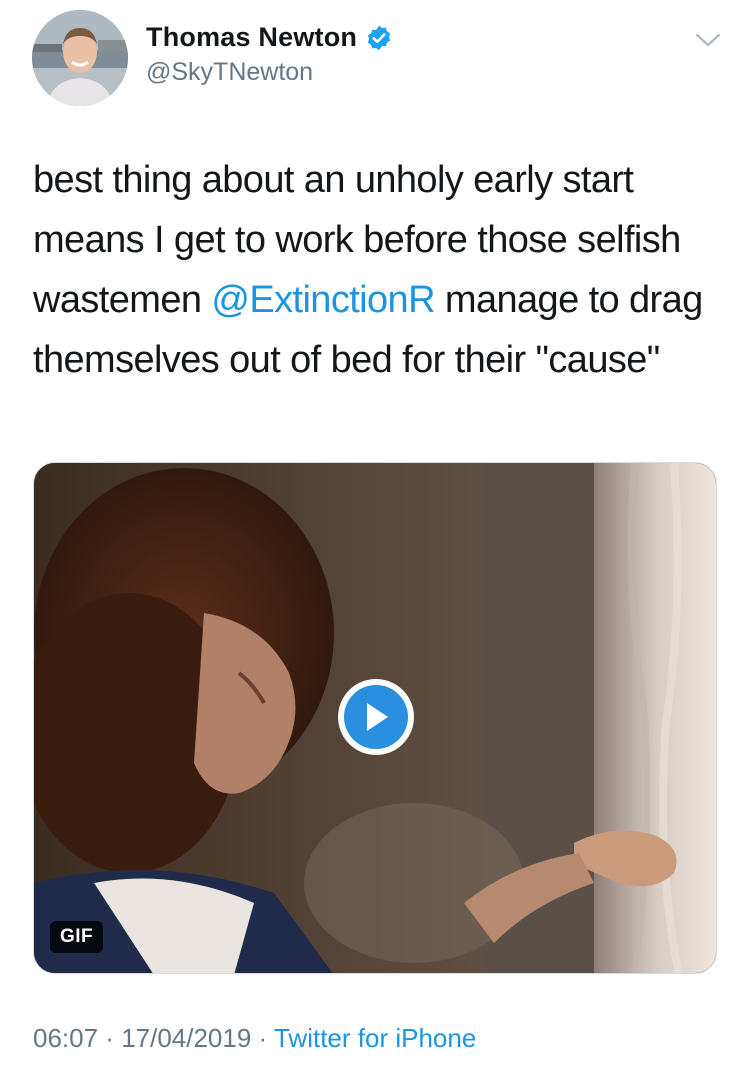  I want to click on play-button-circle, so click(376, 717).